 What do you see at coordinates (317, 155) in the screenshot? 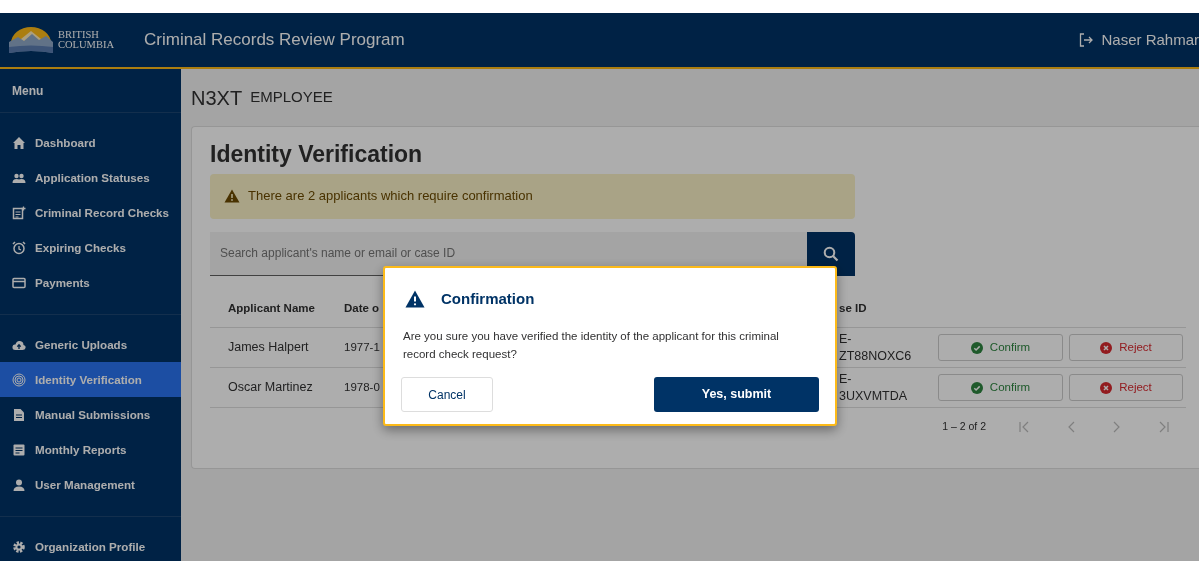
I see `page-title: Identity Verification` at bounding box center [317, 155].